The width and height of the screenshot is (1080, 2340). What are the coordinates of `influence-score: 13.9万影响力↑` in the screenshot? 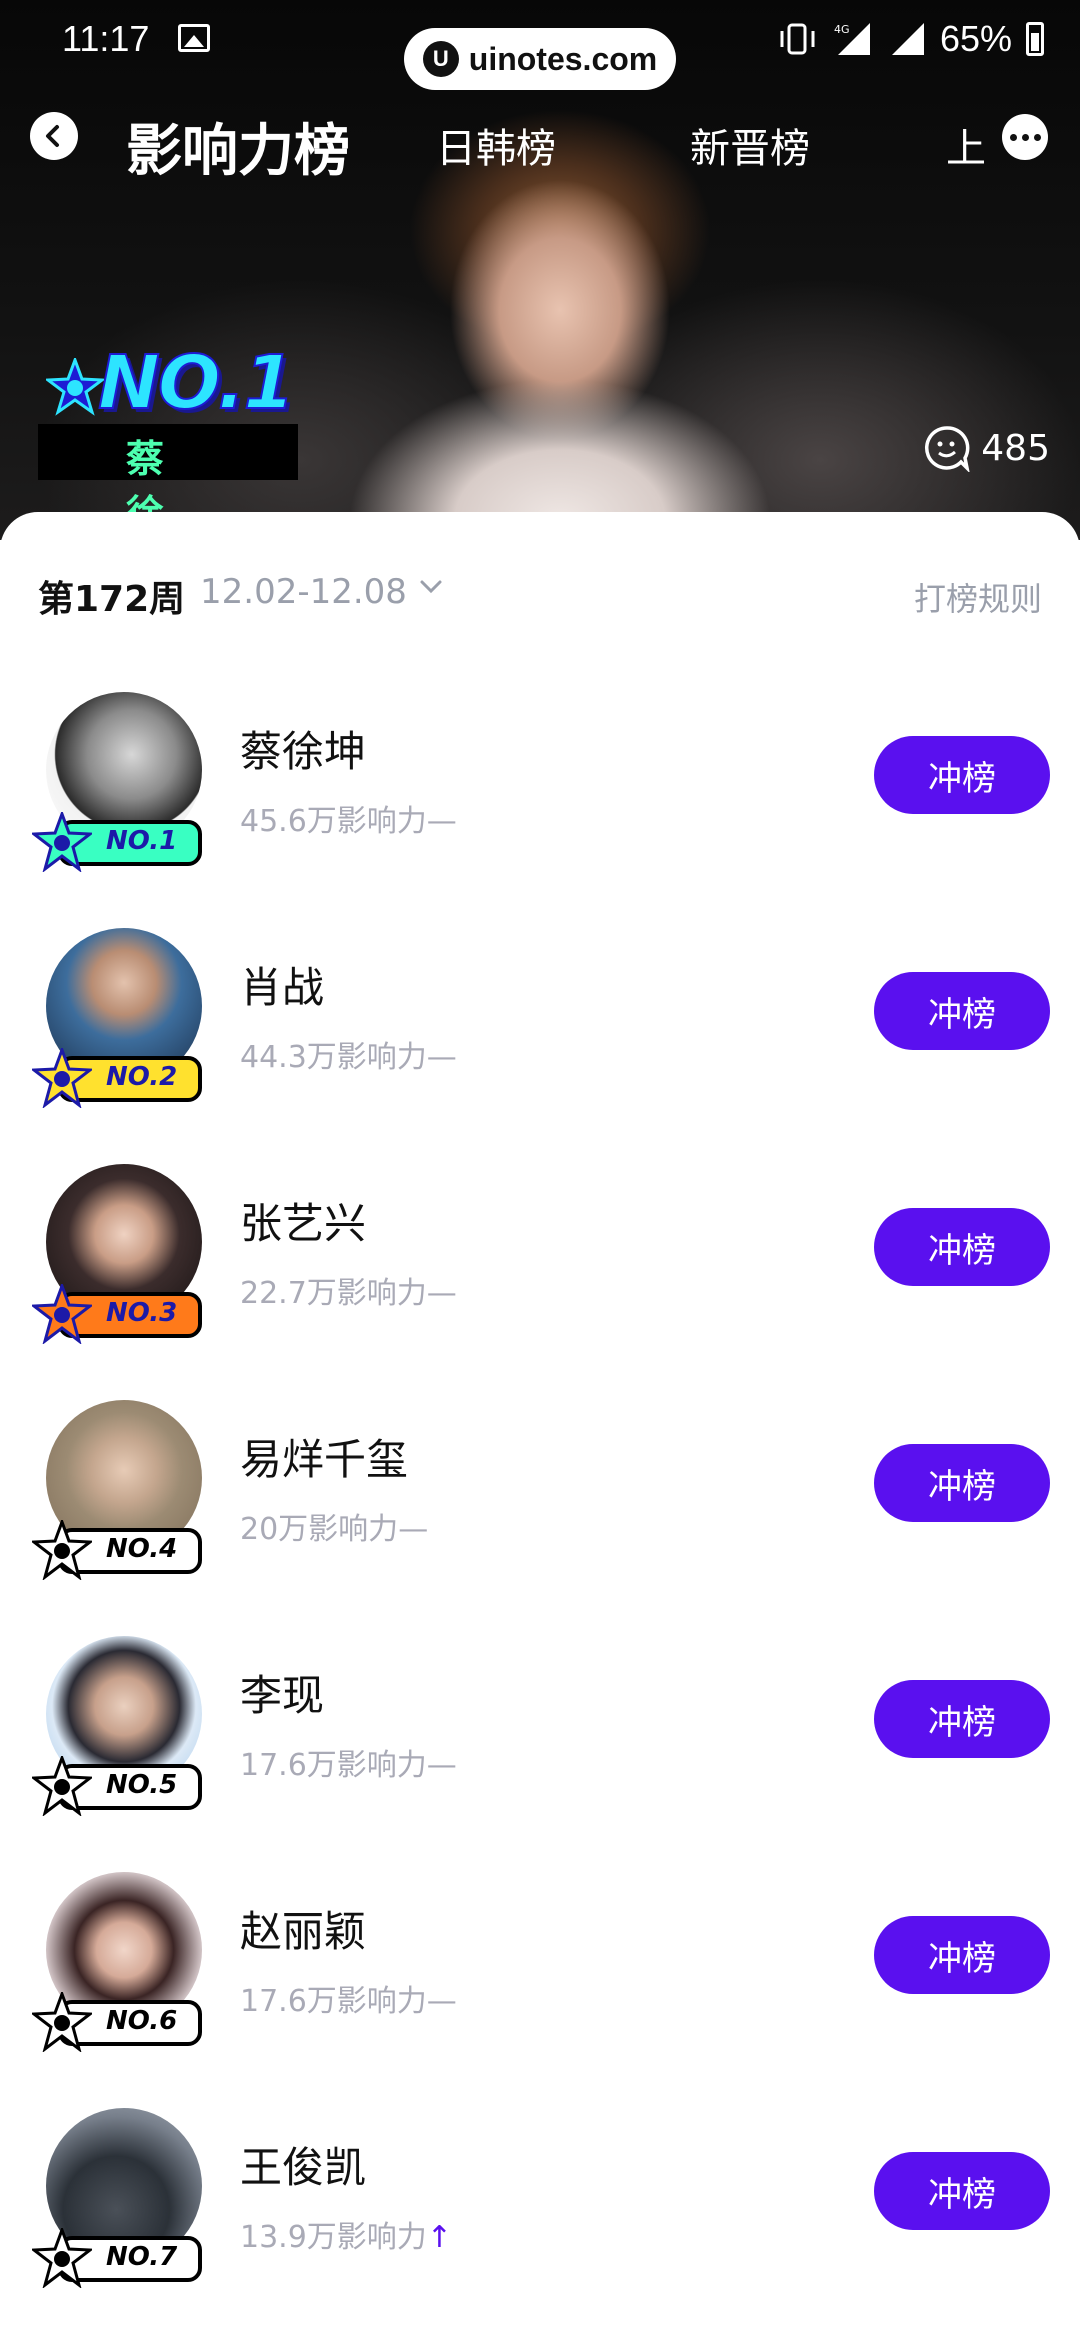 It's located at (346, 2234).